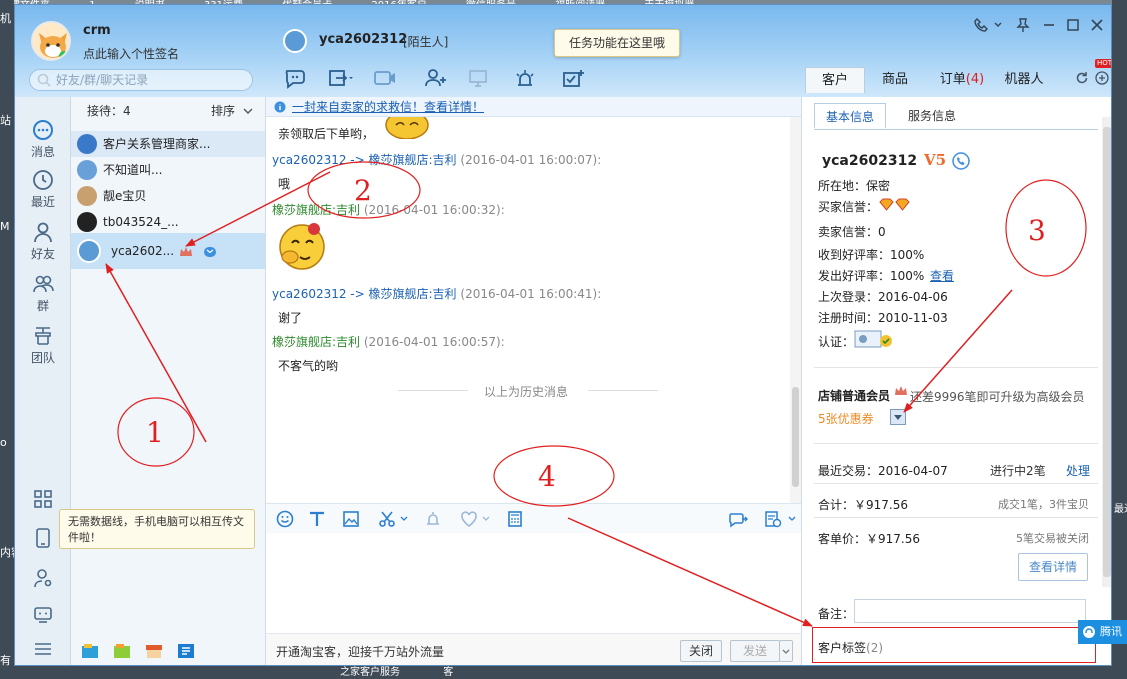 The height and width of the screenshot is (679, 1127). Describe the element at coordinates (1078, 470) in the screenshot. I see `handle-link: 处理` at that location.